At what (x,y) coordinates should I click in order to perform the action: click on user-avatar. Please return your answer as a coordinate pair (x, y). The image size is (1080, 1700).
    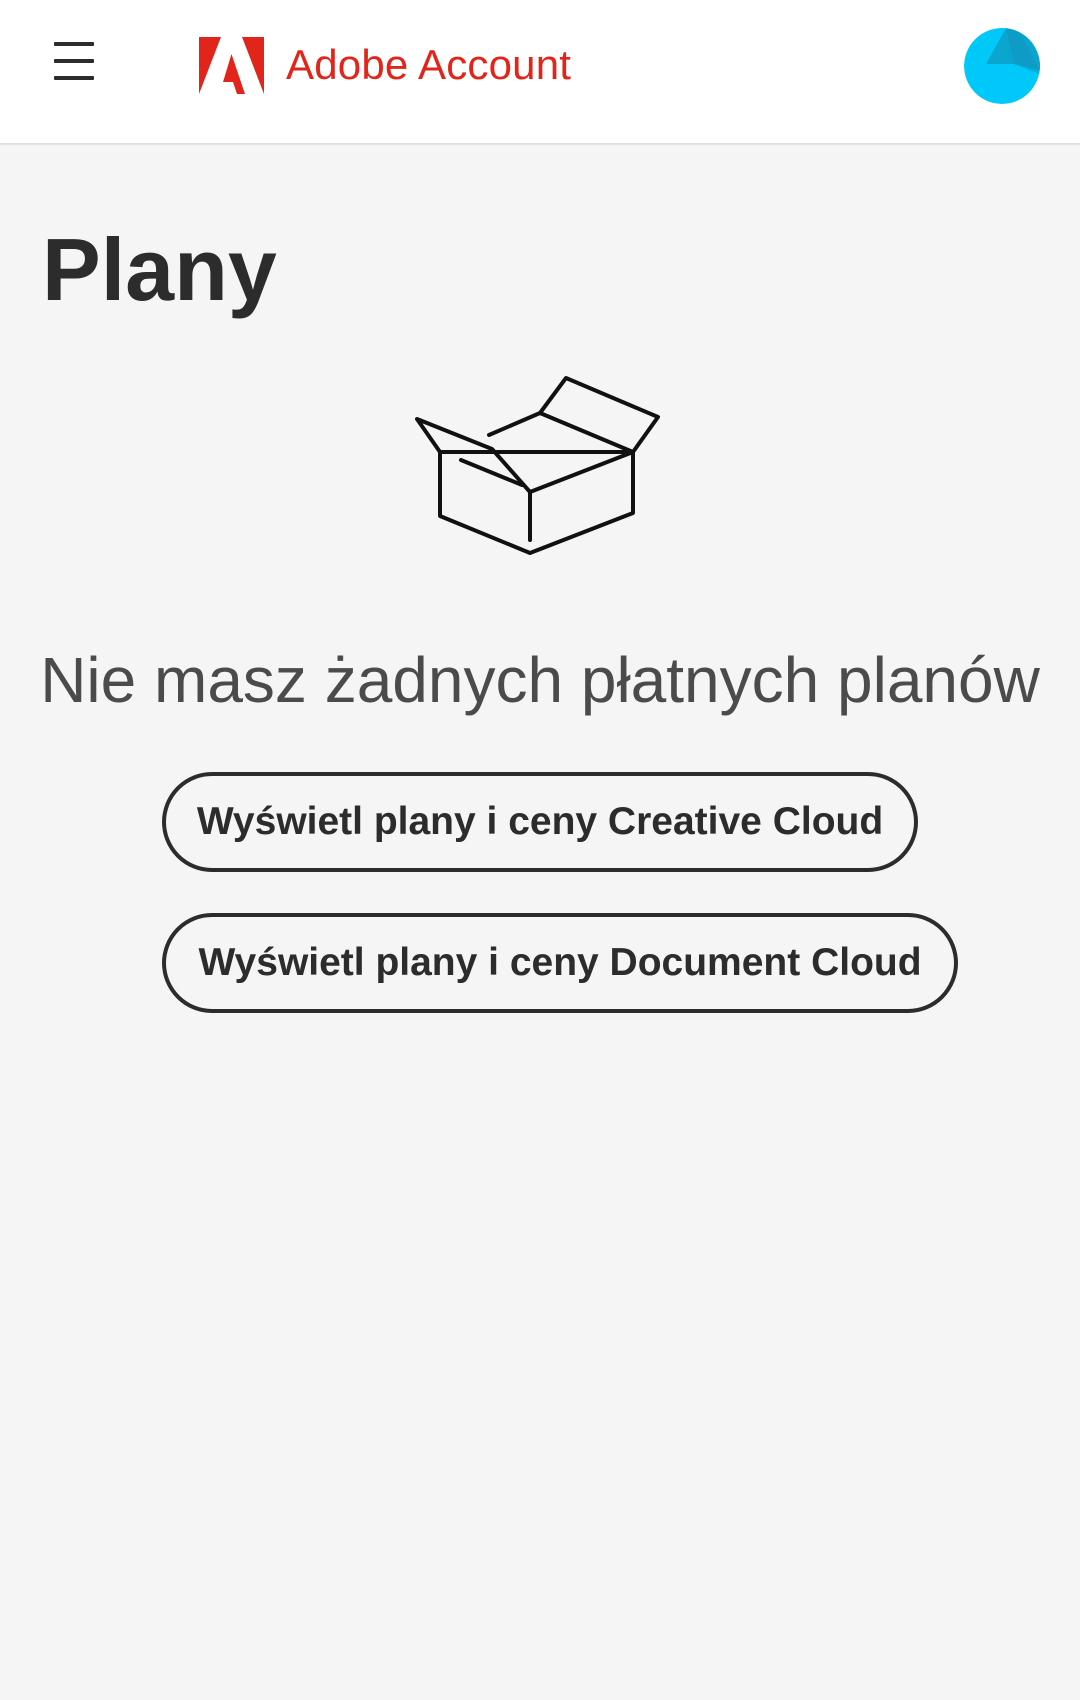
    Looking at the image, I should click on (1002, 66).